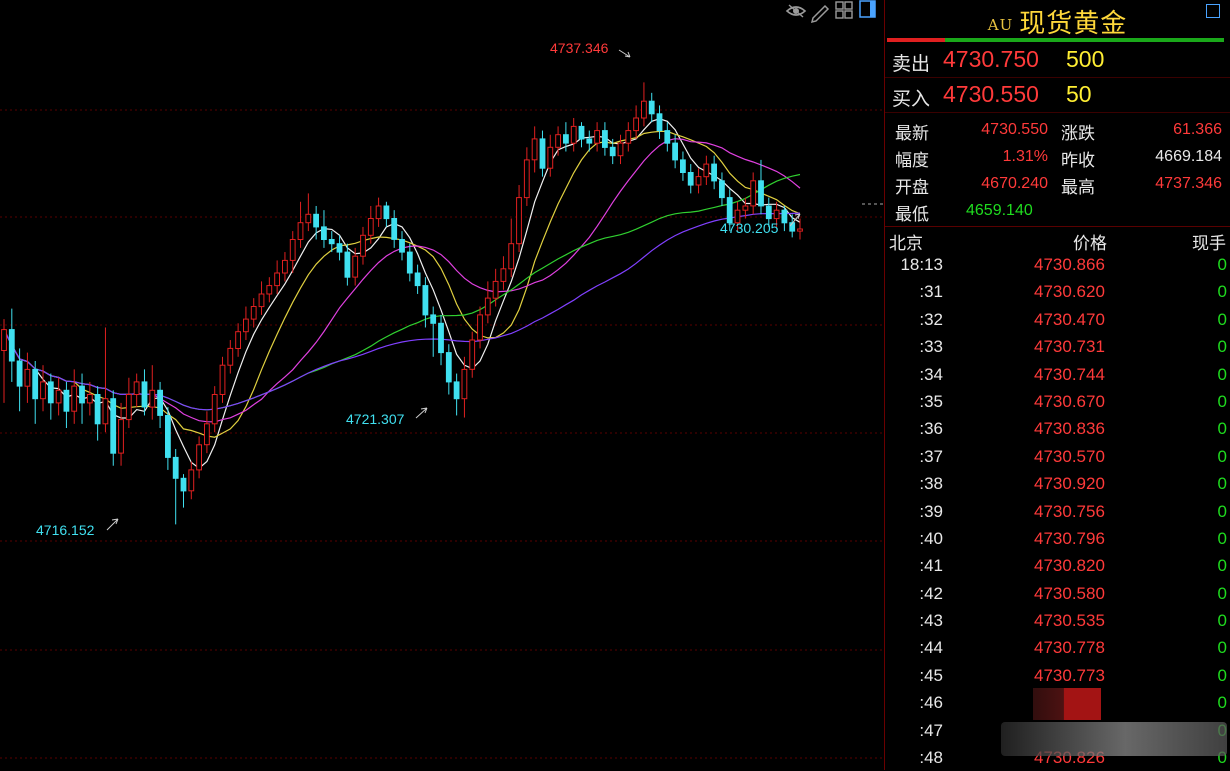 Image resolution: width=1230 pixels, height=771 pixels. What do you see at coordinates (1069, 264) in the screenshot?
I see `tick-price: 4730.866` at bounding box center [1069, 264].